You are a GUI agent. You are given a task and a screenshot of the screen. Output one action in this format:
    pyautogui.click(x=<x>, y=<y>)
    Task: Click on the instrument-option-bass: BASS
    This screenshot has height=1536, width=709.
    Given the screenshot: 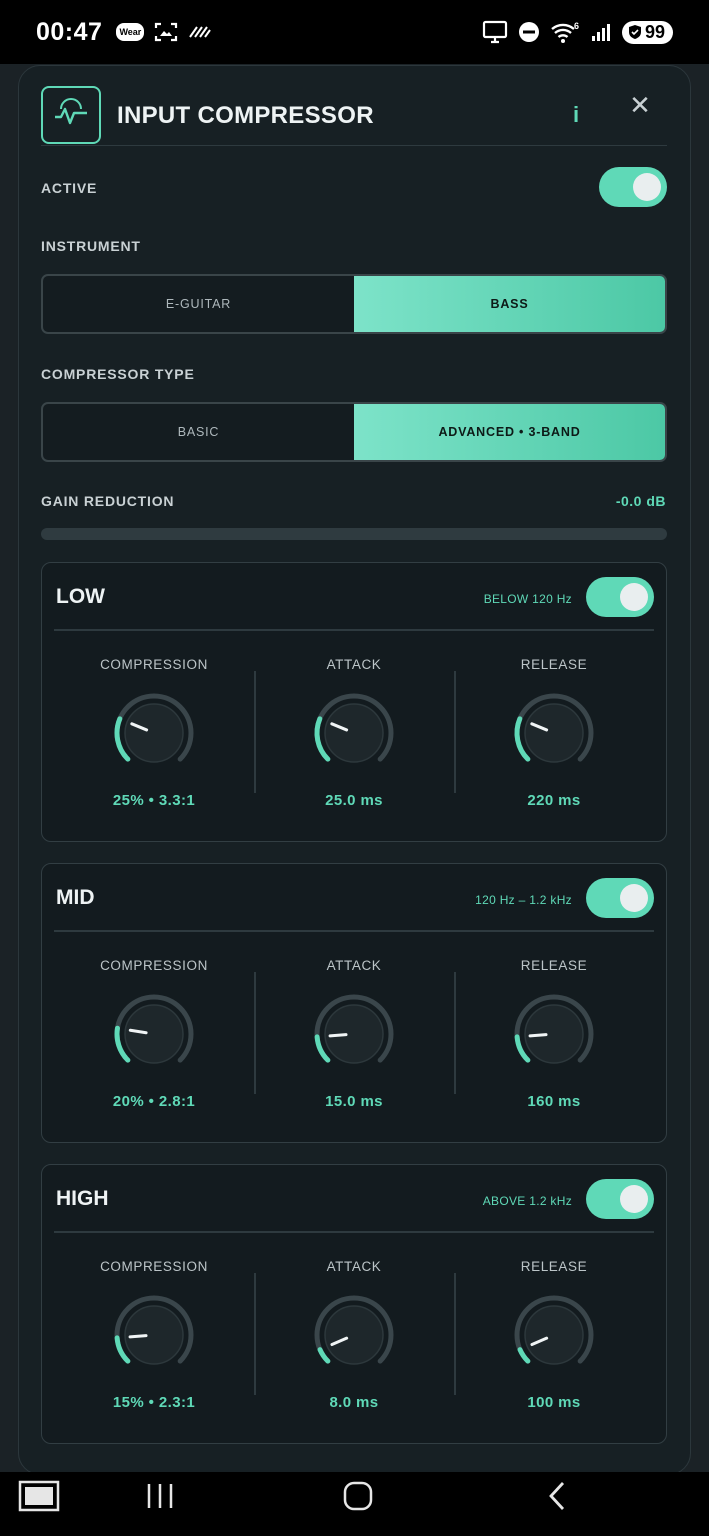 What is the action you would take?
    pyautogui.click(x=509, y=304)
    